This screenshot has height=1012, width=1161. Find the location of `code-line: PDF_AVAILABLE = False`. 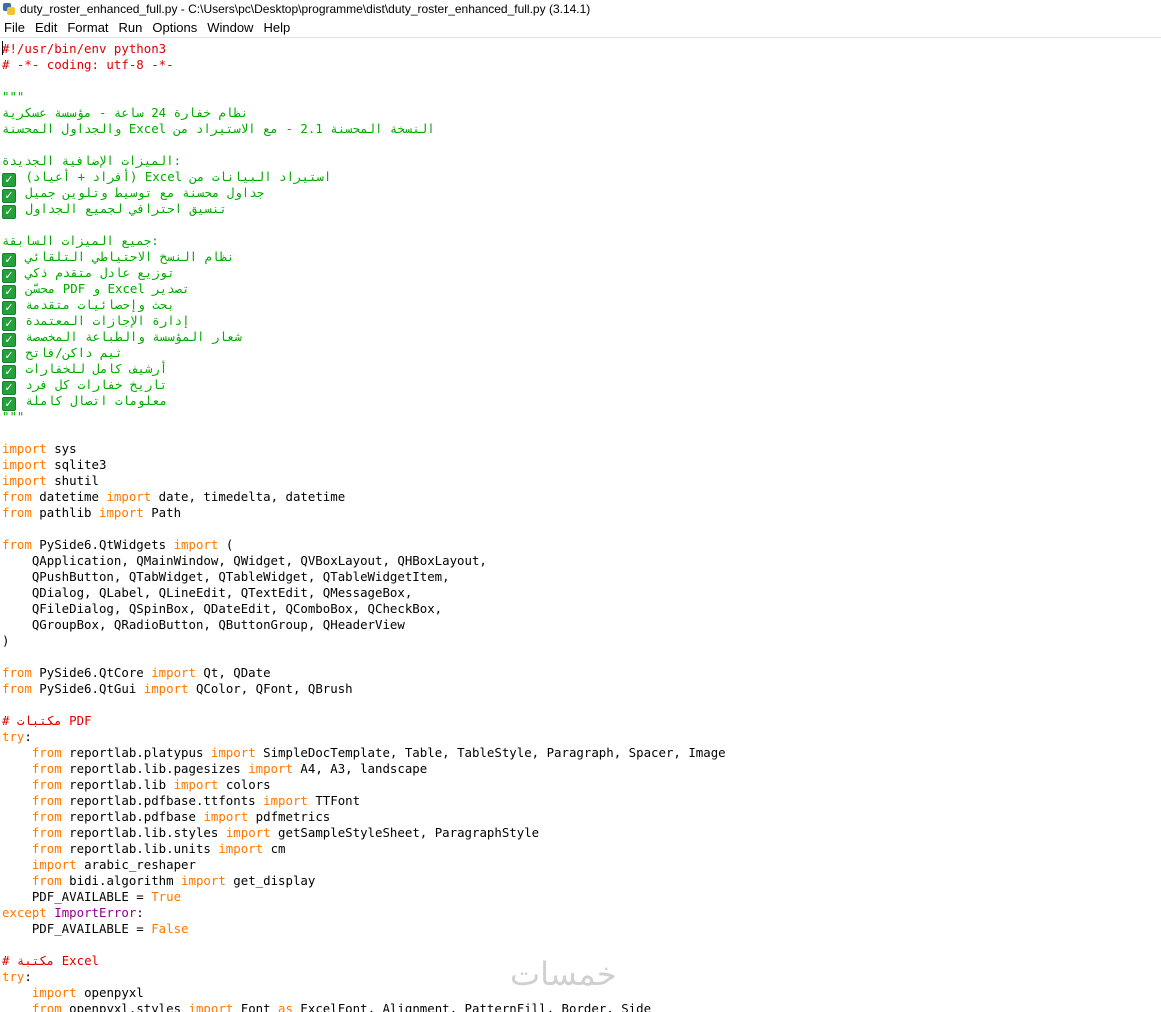

code-line: PDF_AVAILABLE = False is located at coordinates (95, 929).